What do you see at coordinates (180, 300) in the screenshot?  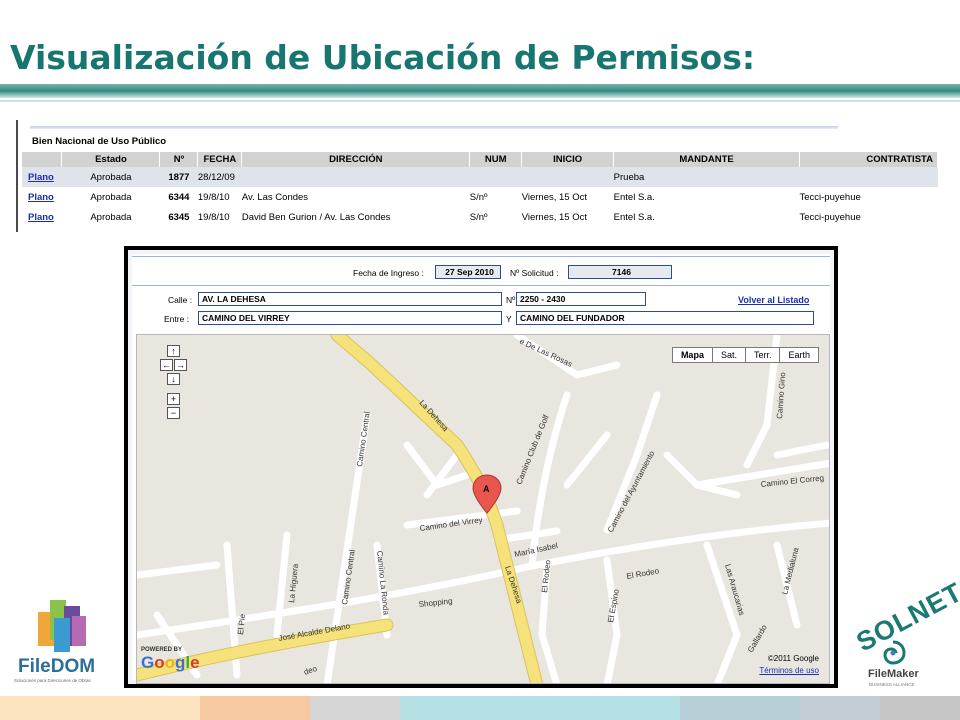 I see `calle-label: Calle :` at bounding box center [180, 300].